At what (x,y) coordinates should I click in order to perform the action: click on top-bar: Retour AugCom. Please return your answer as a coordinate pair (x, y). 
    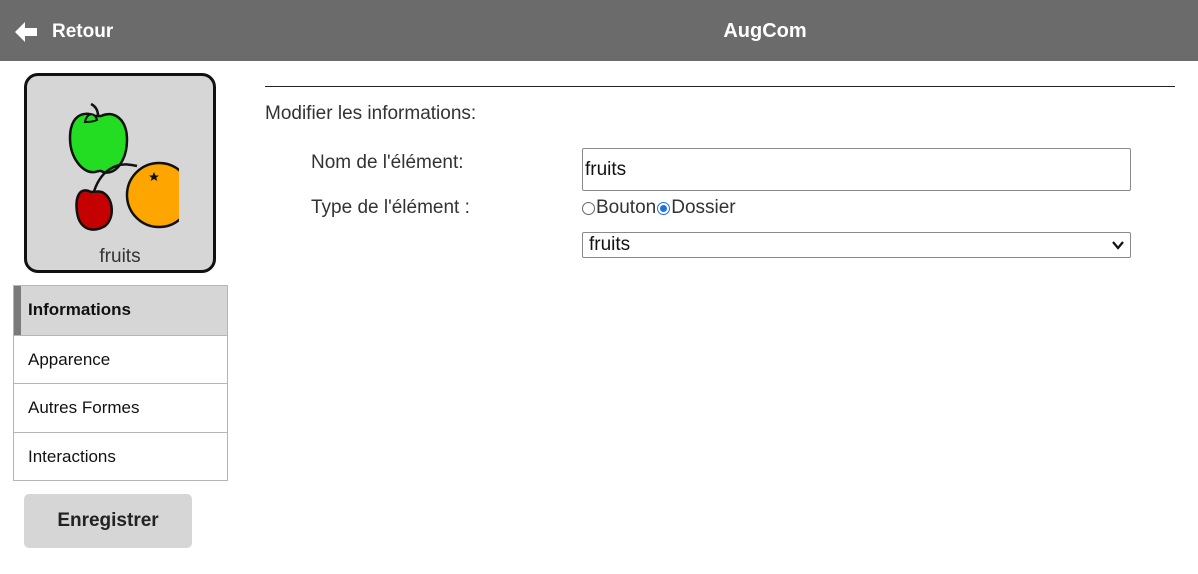
    Looking at the image, I should click on (599, 30).